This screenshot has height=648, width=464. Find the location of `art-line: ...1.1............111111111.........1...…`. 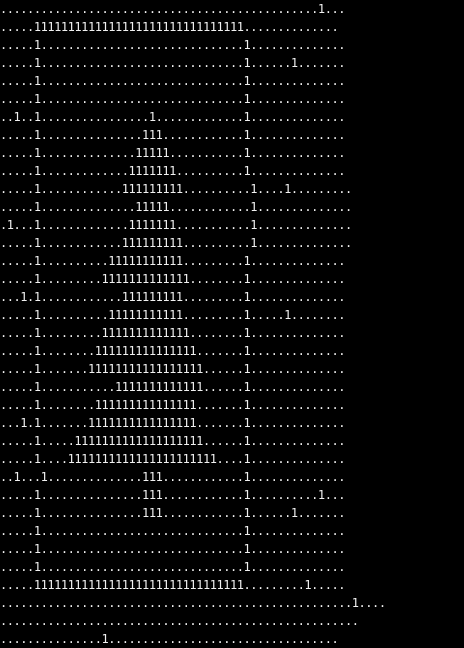

art-line: ...1.1............111111111.........1...… is located at coordinates (172, 297).